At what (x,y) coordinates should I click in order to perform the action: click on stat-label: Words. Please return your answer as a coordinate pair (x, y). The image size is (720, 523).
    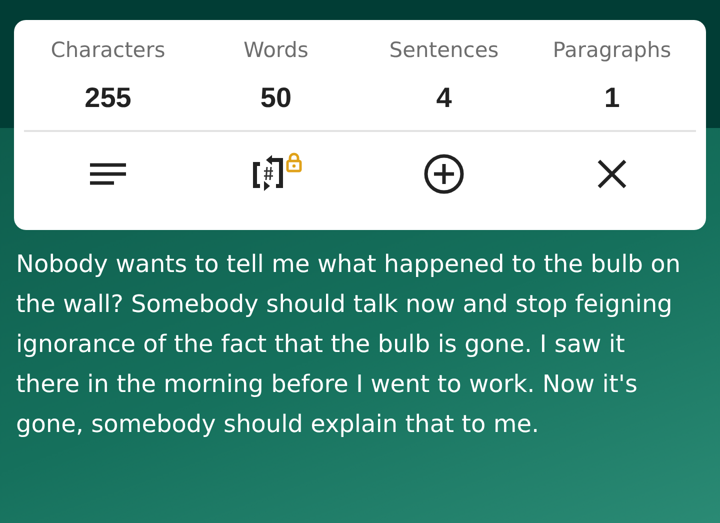
    Looking at the image, I should click on (276, 50).